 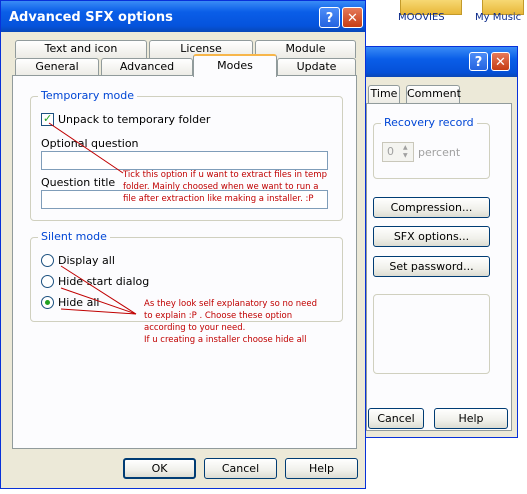 What do you see at coordinates (471, 418) in the screenshot?
I see `bg-help-button: Help` at bounding box center [471, 418].